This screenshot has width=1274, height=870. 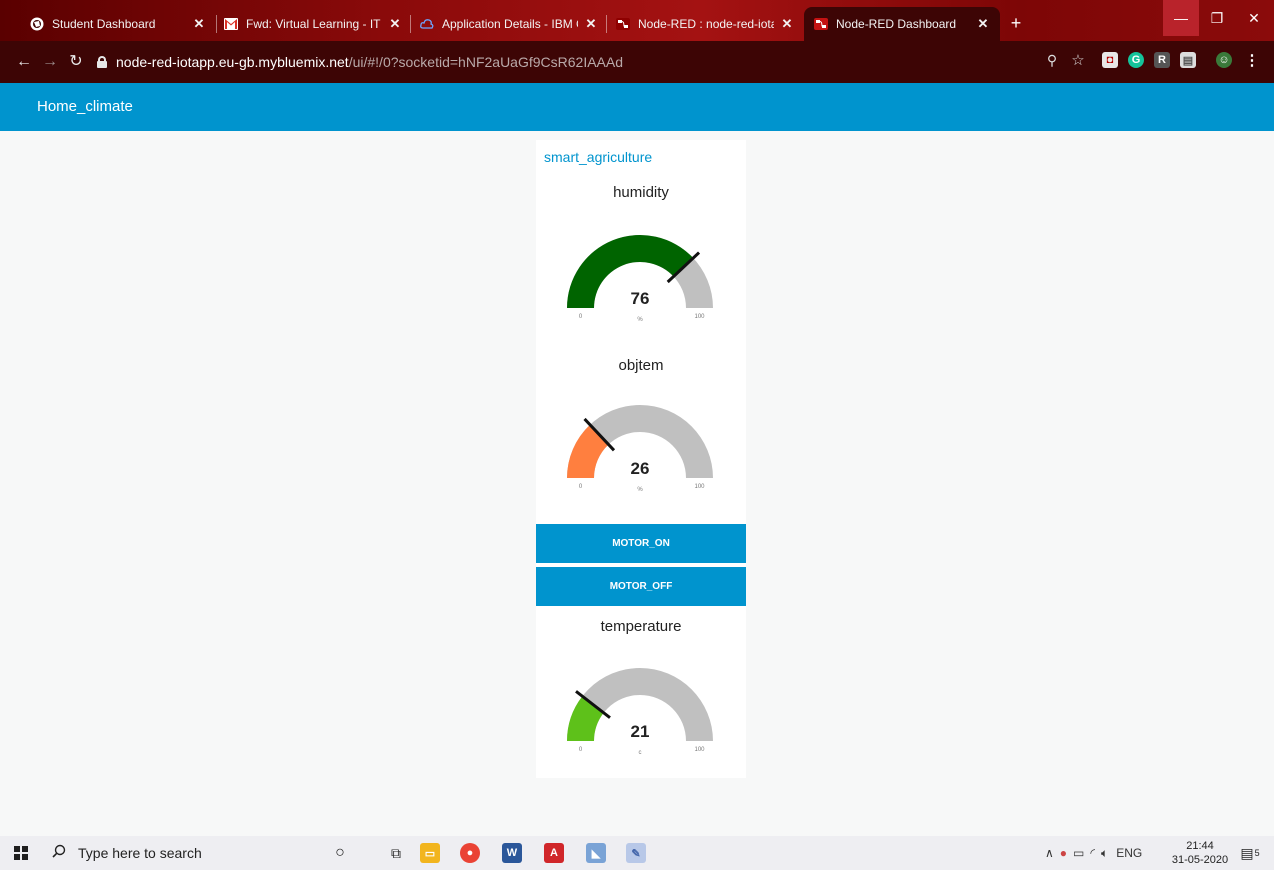 I want to click on url-path: /ui/#!/0?socketid=hNF2aUaGf9CsR62IAAAd, so click(x=486, y=62).